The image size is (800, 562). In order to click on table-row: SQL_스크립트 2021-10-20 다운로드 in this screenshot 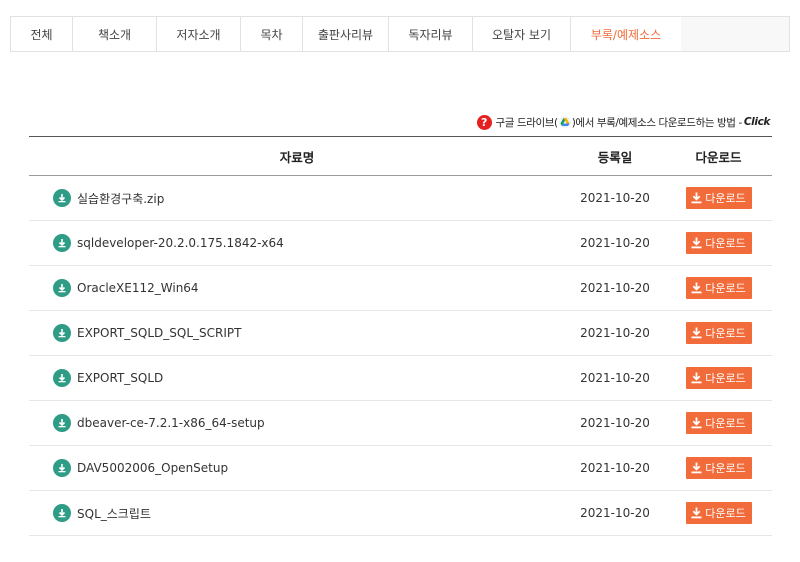, I will do `click(400, 513)`.